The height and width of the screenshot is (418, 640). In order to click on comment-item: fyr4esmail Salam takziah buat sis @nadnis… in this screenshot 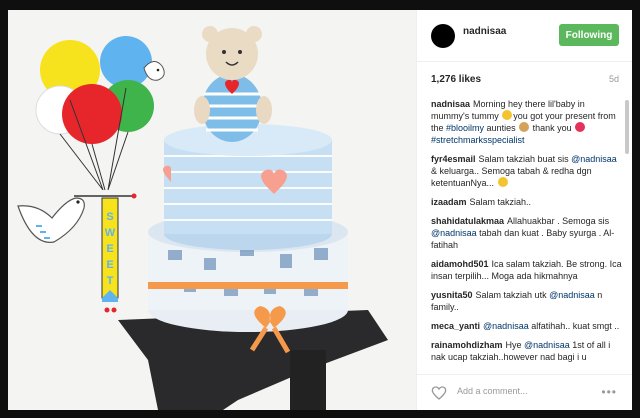, I will do `click(528, 171)`.